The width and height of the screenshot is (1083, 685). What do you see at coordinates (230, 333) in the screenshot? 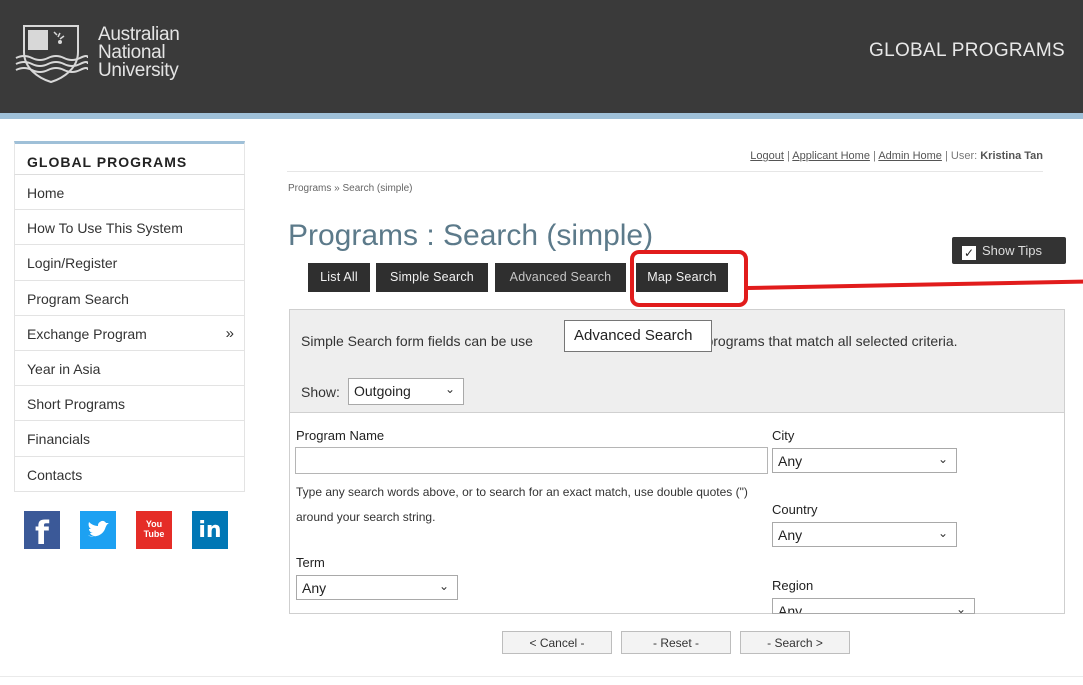
I see `expand-arrow-icon: »` at bounding box center [230, 333].